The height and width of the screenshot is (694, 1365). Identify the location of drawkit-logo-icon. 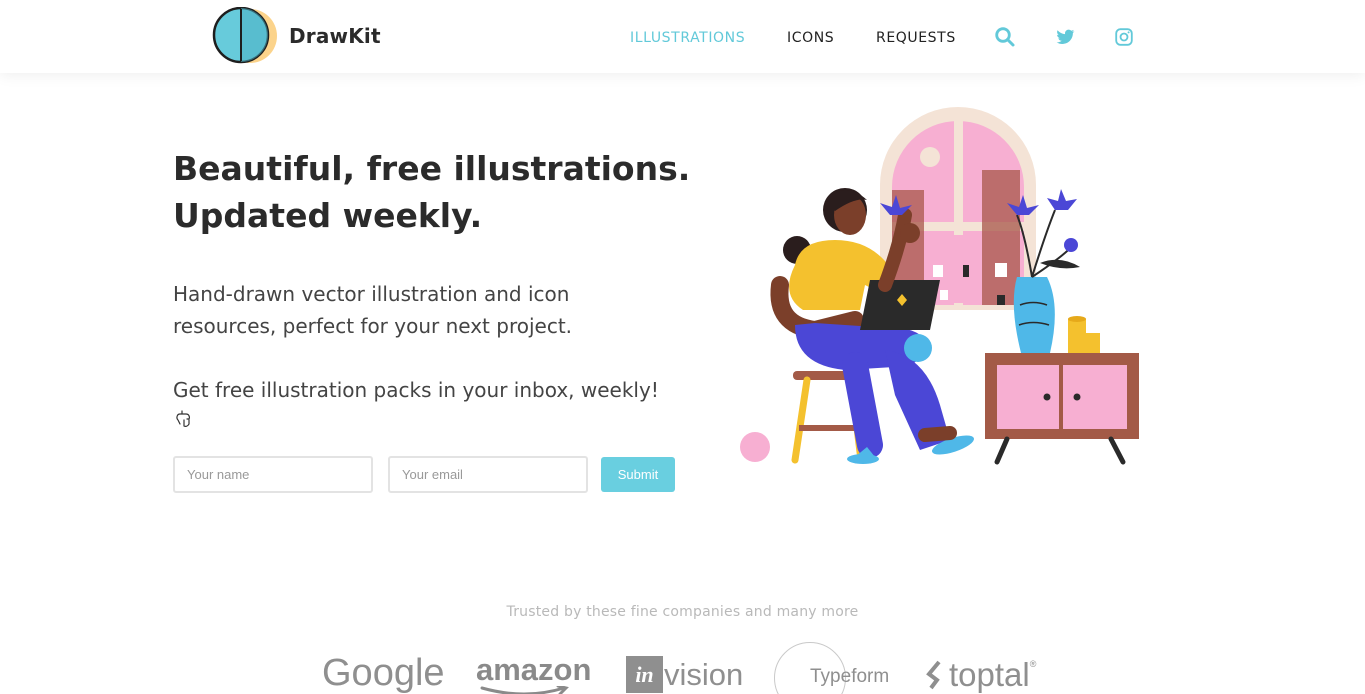
(244, 35).